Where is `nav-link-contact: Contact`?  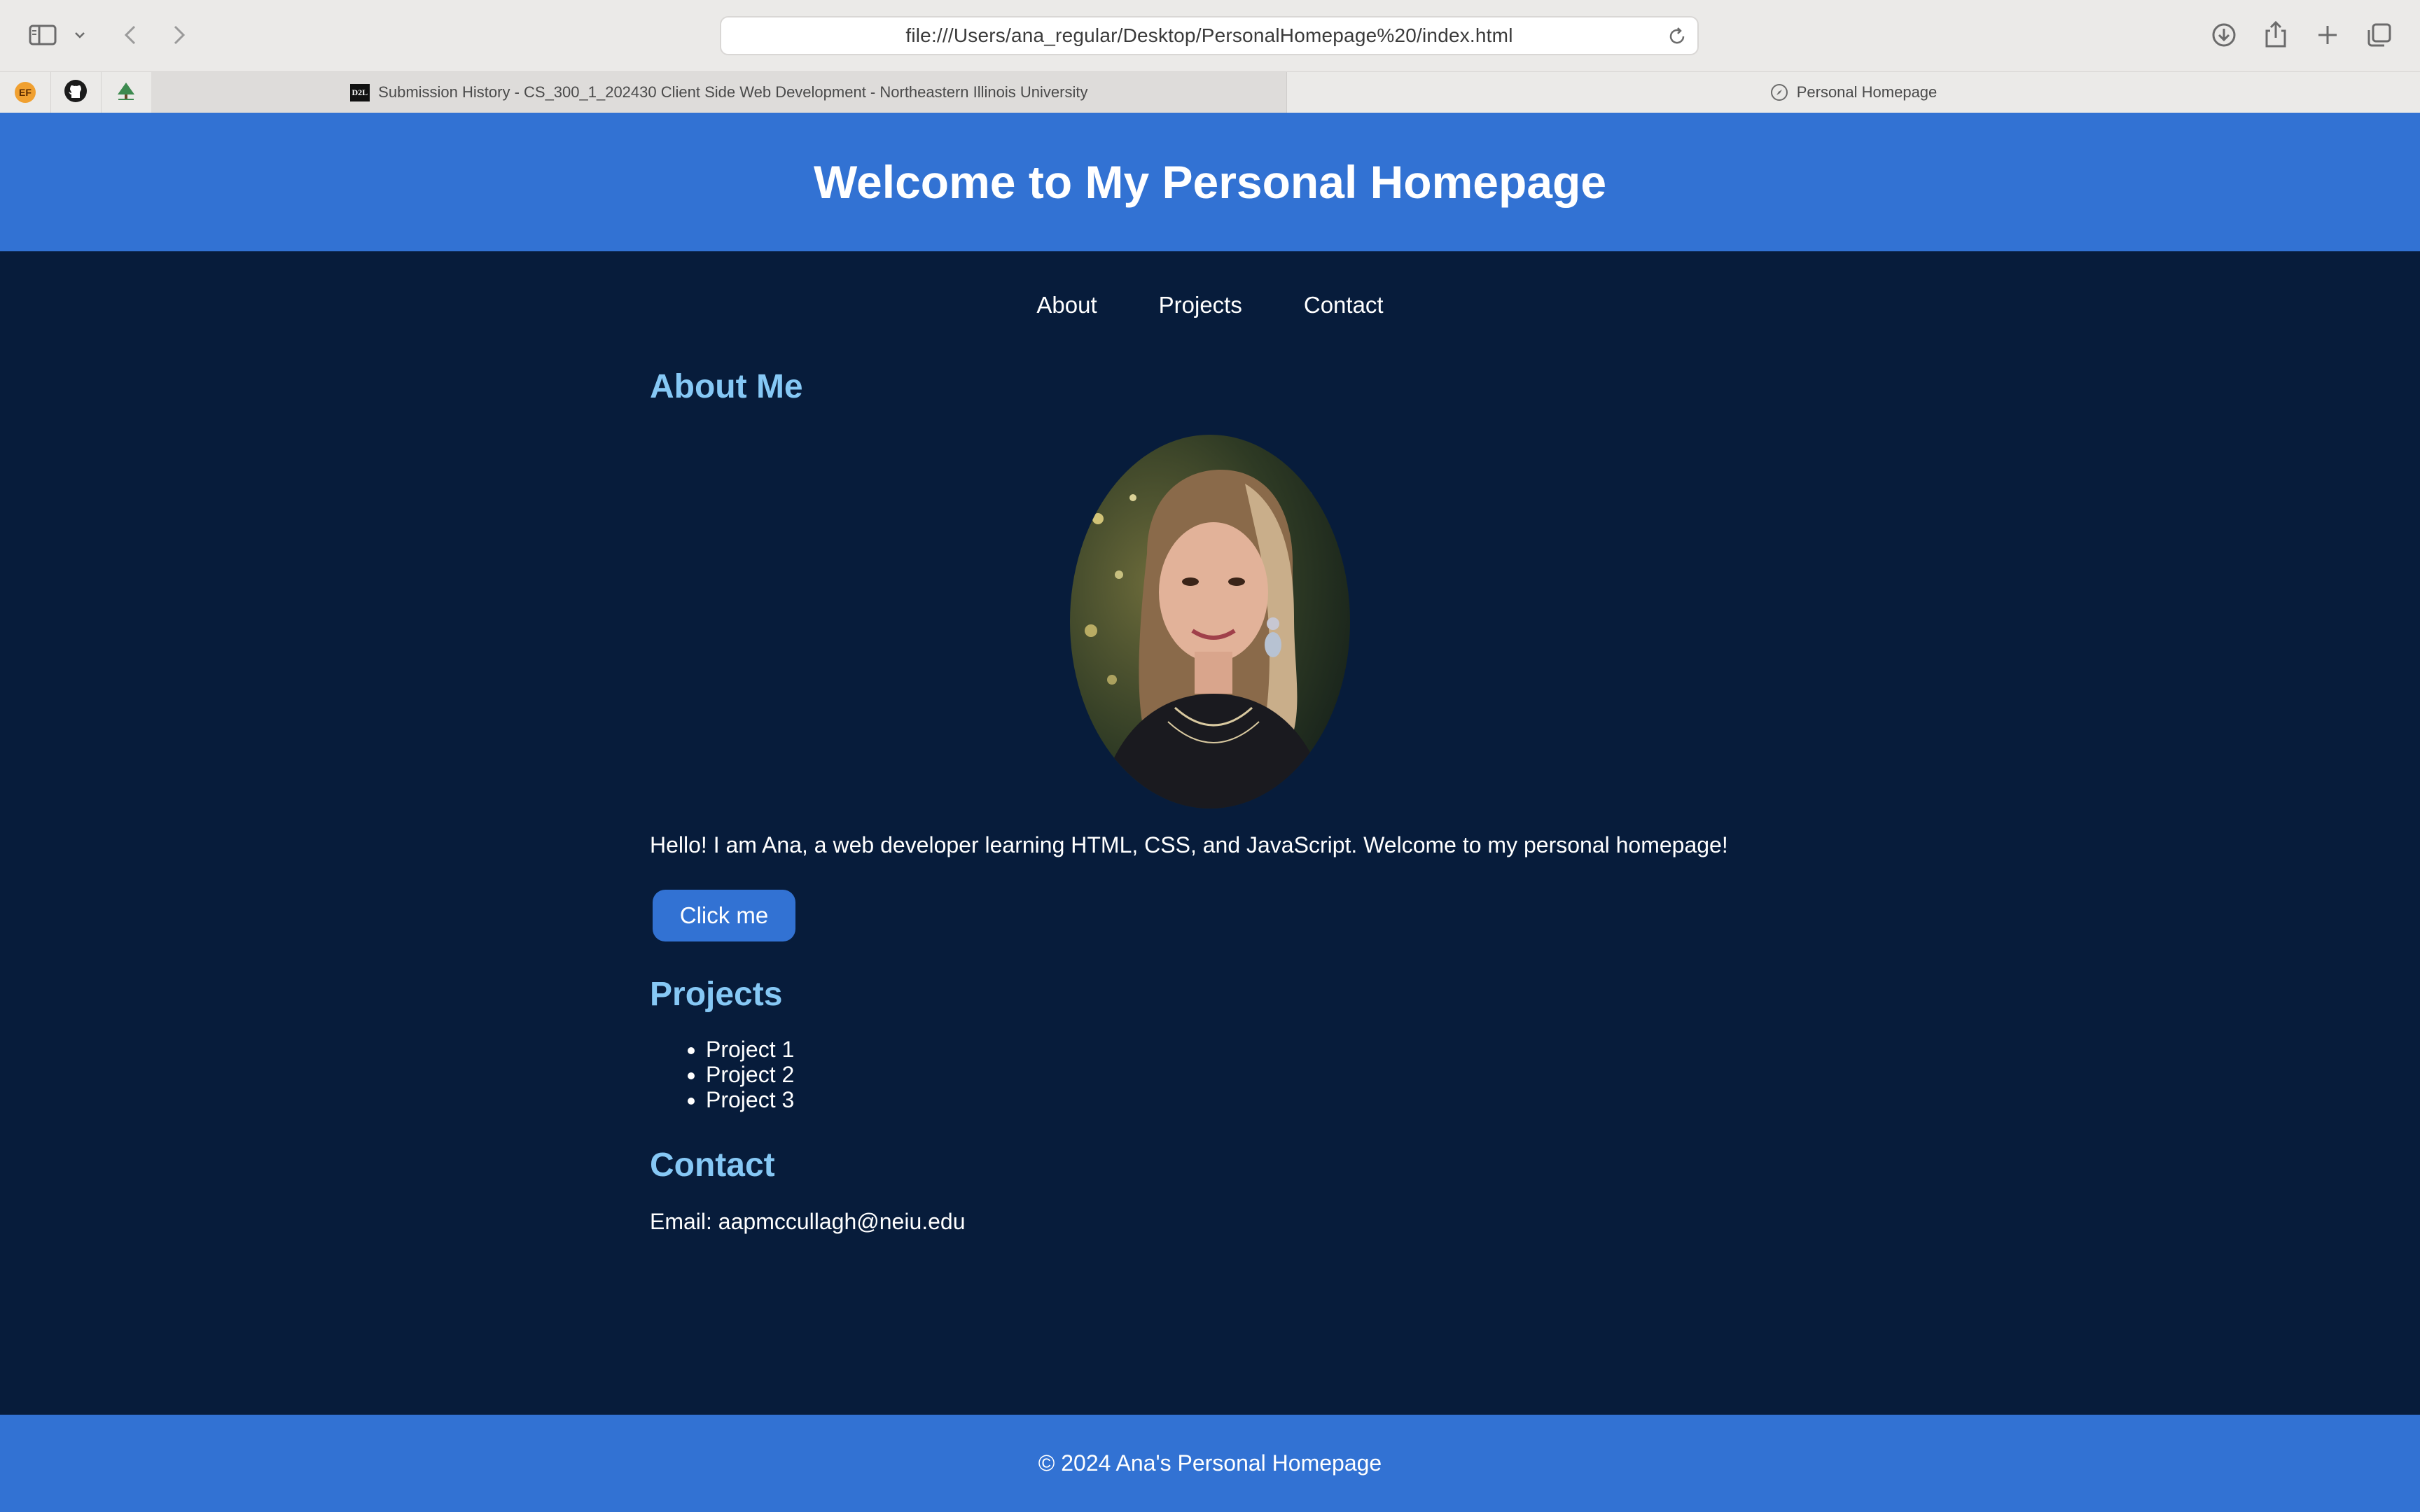
nav-link-contact: Contact is located at coordinates (1344, 305).